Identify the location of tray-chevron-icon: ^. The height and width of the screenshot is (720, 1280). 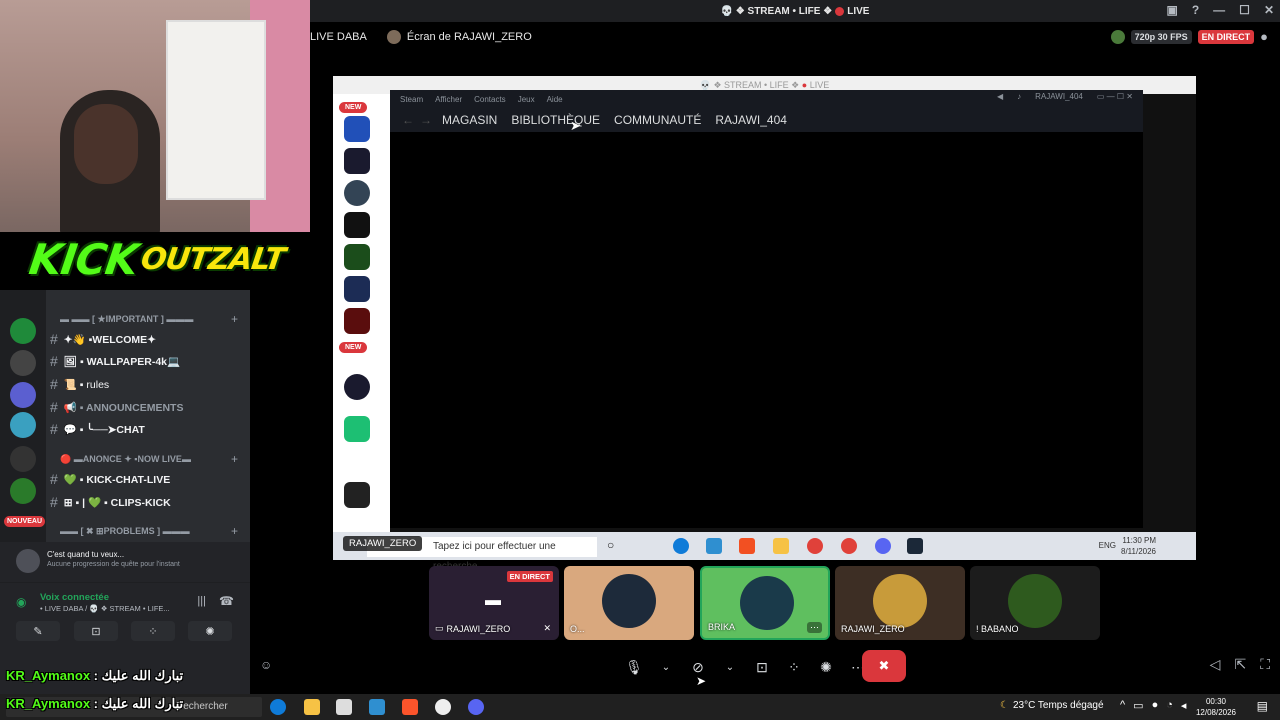
(1122, 705).